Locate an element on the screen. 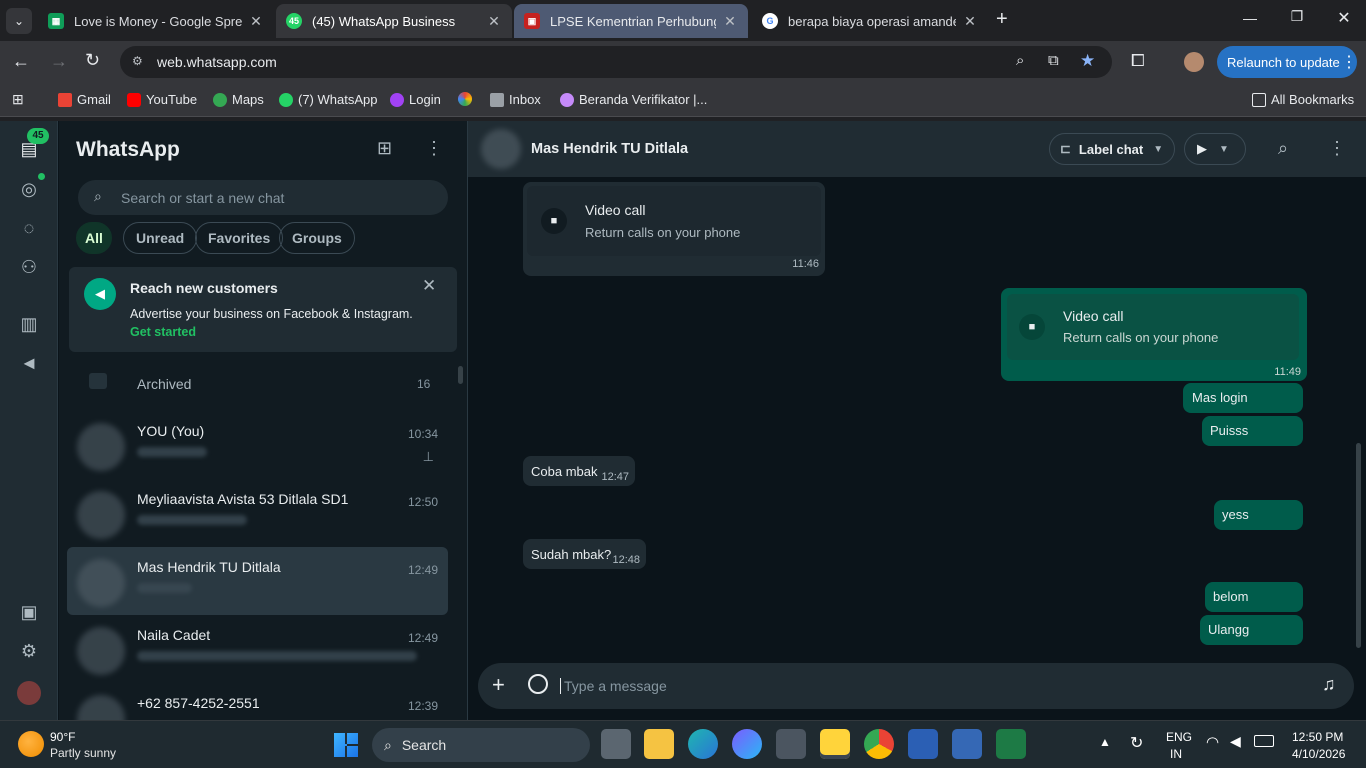  call-title: Video call is located at coordinates (615, 210).